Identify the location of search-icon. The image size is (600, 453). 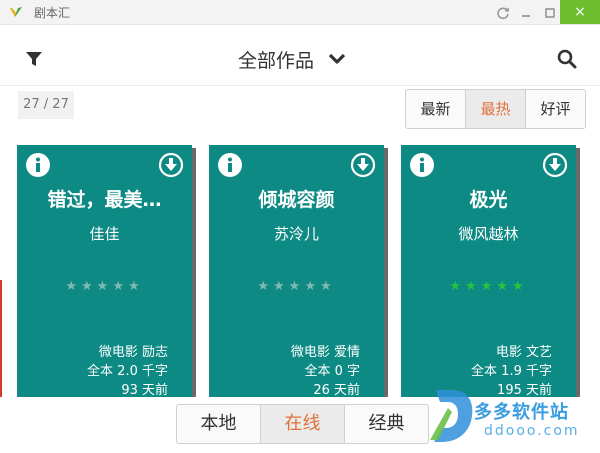
(567, 59).